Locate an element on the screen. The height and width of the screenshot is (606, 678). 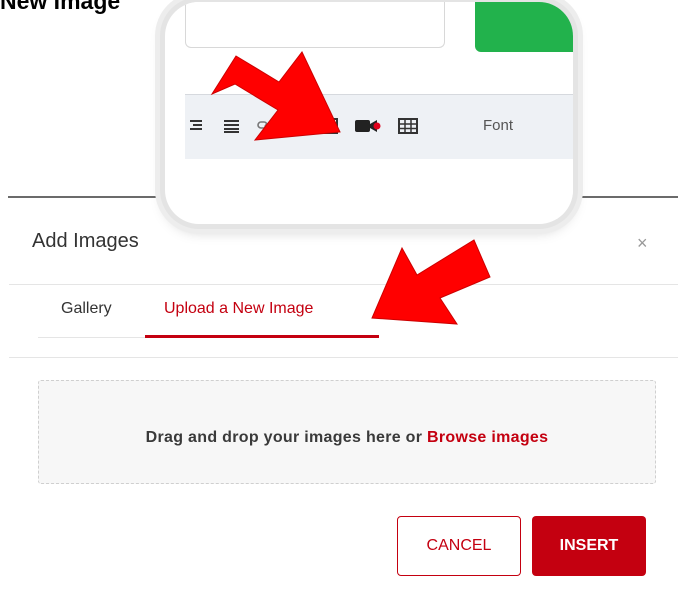
arrow-to-upload-tab is located at coordinates (431, 282).